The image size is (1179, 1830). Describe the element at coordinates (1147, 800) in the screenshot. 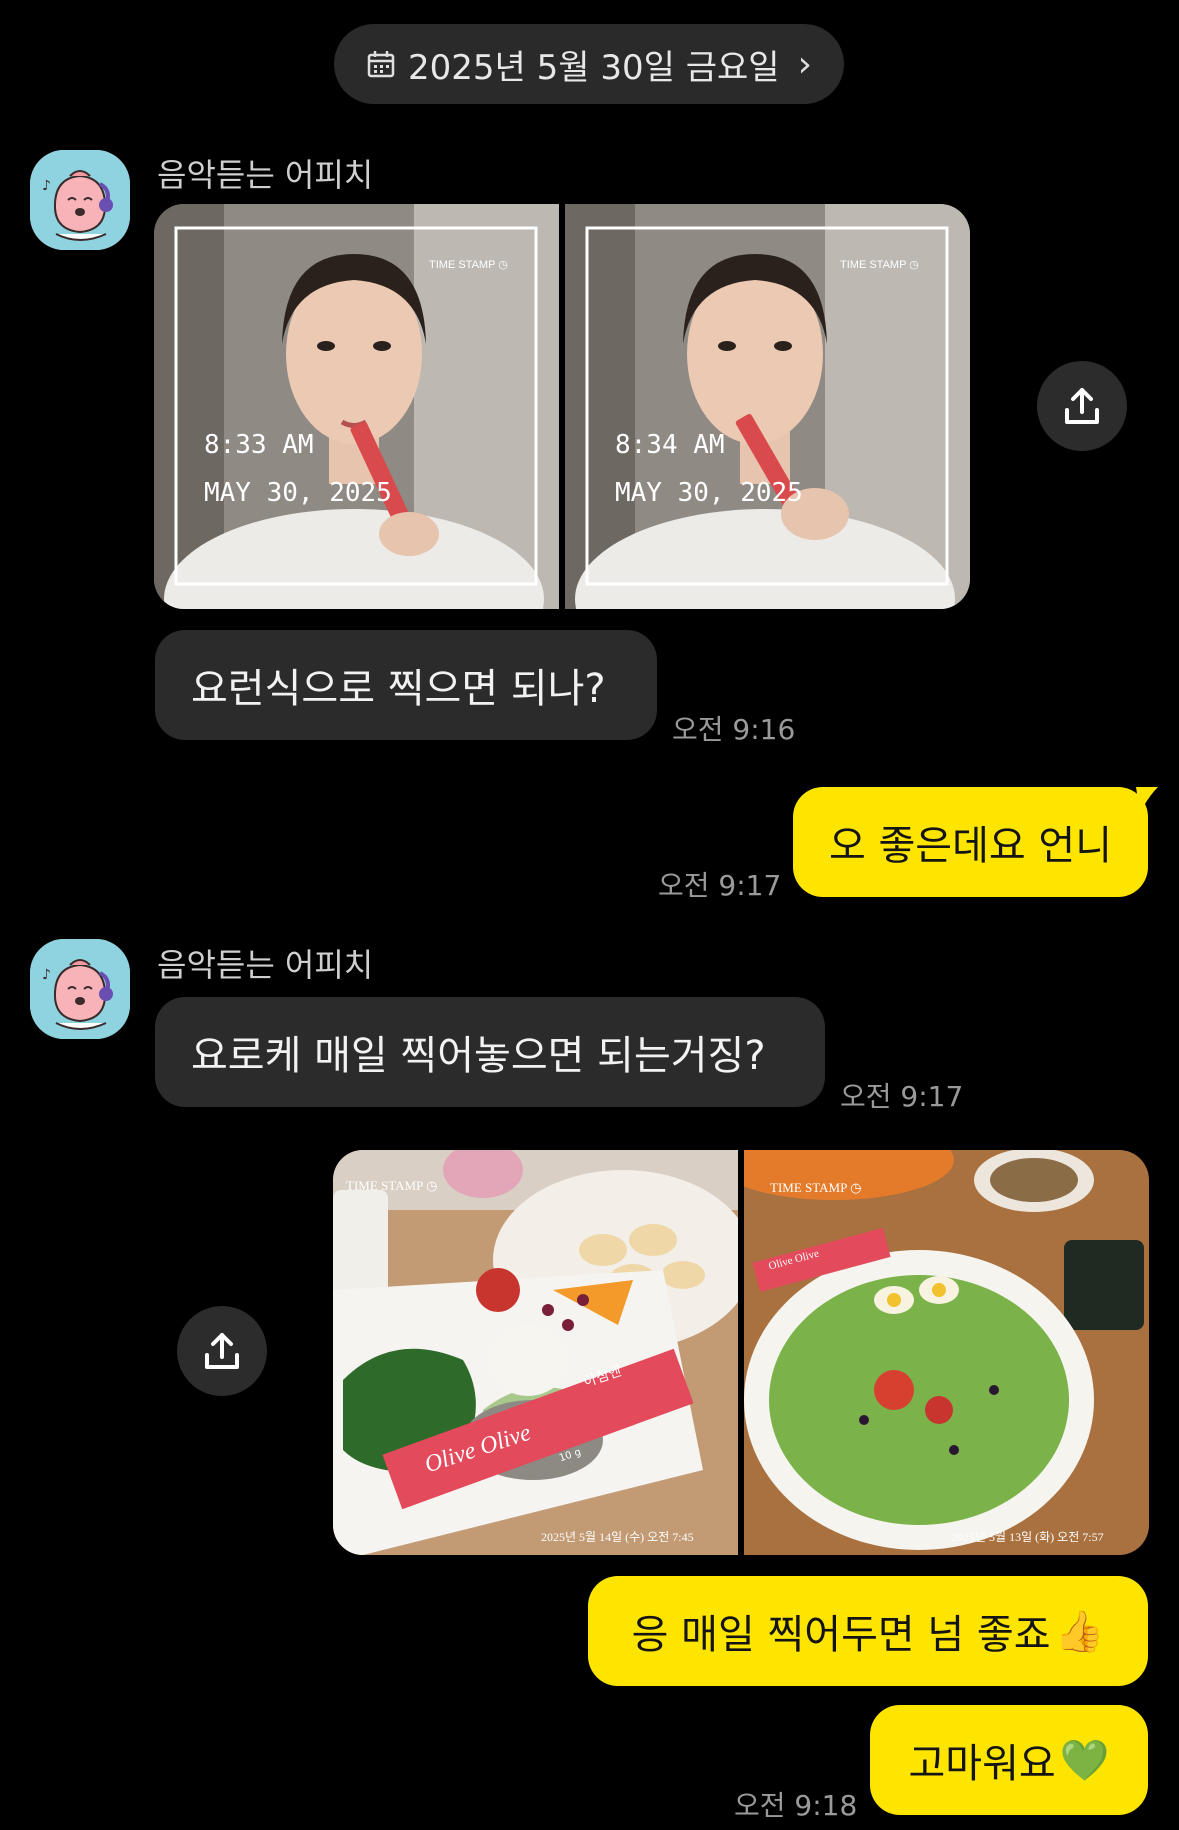

I see `bubble-tail-icon` at that location.